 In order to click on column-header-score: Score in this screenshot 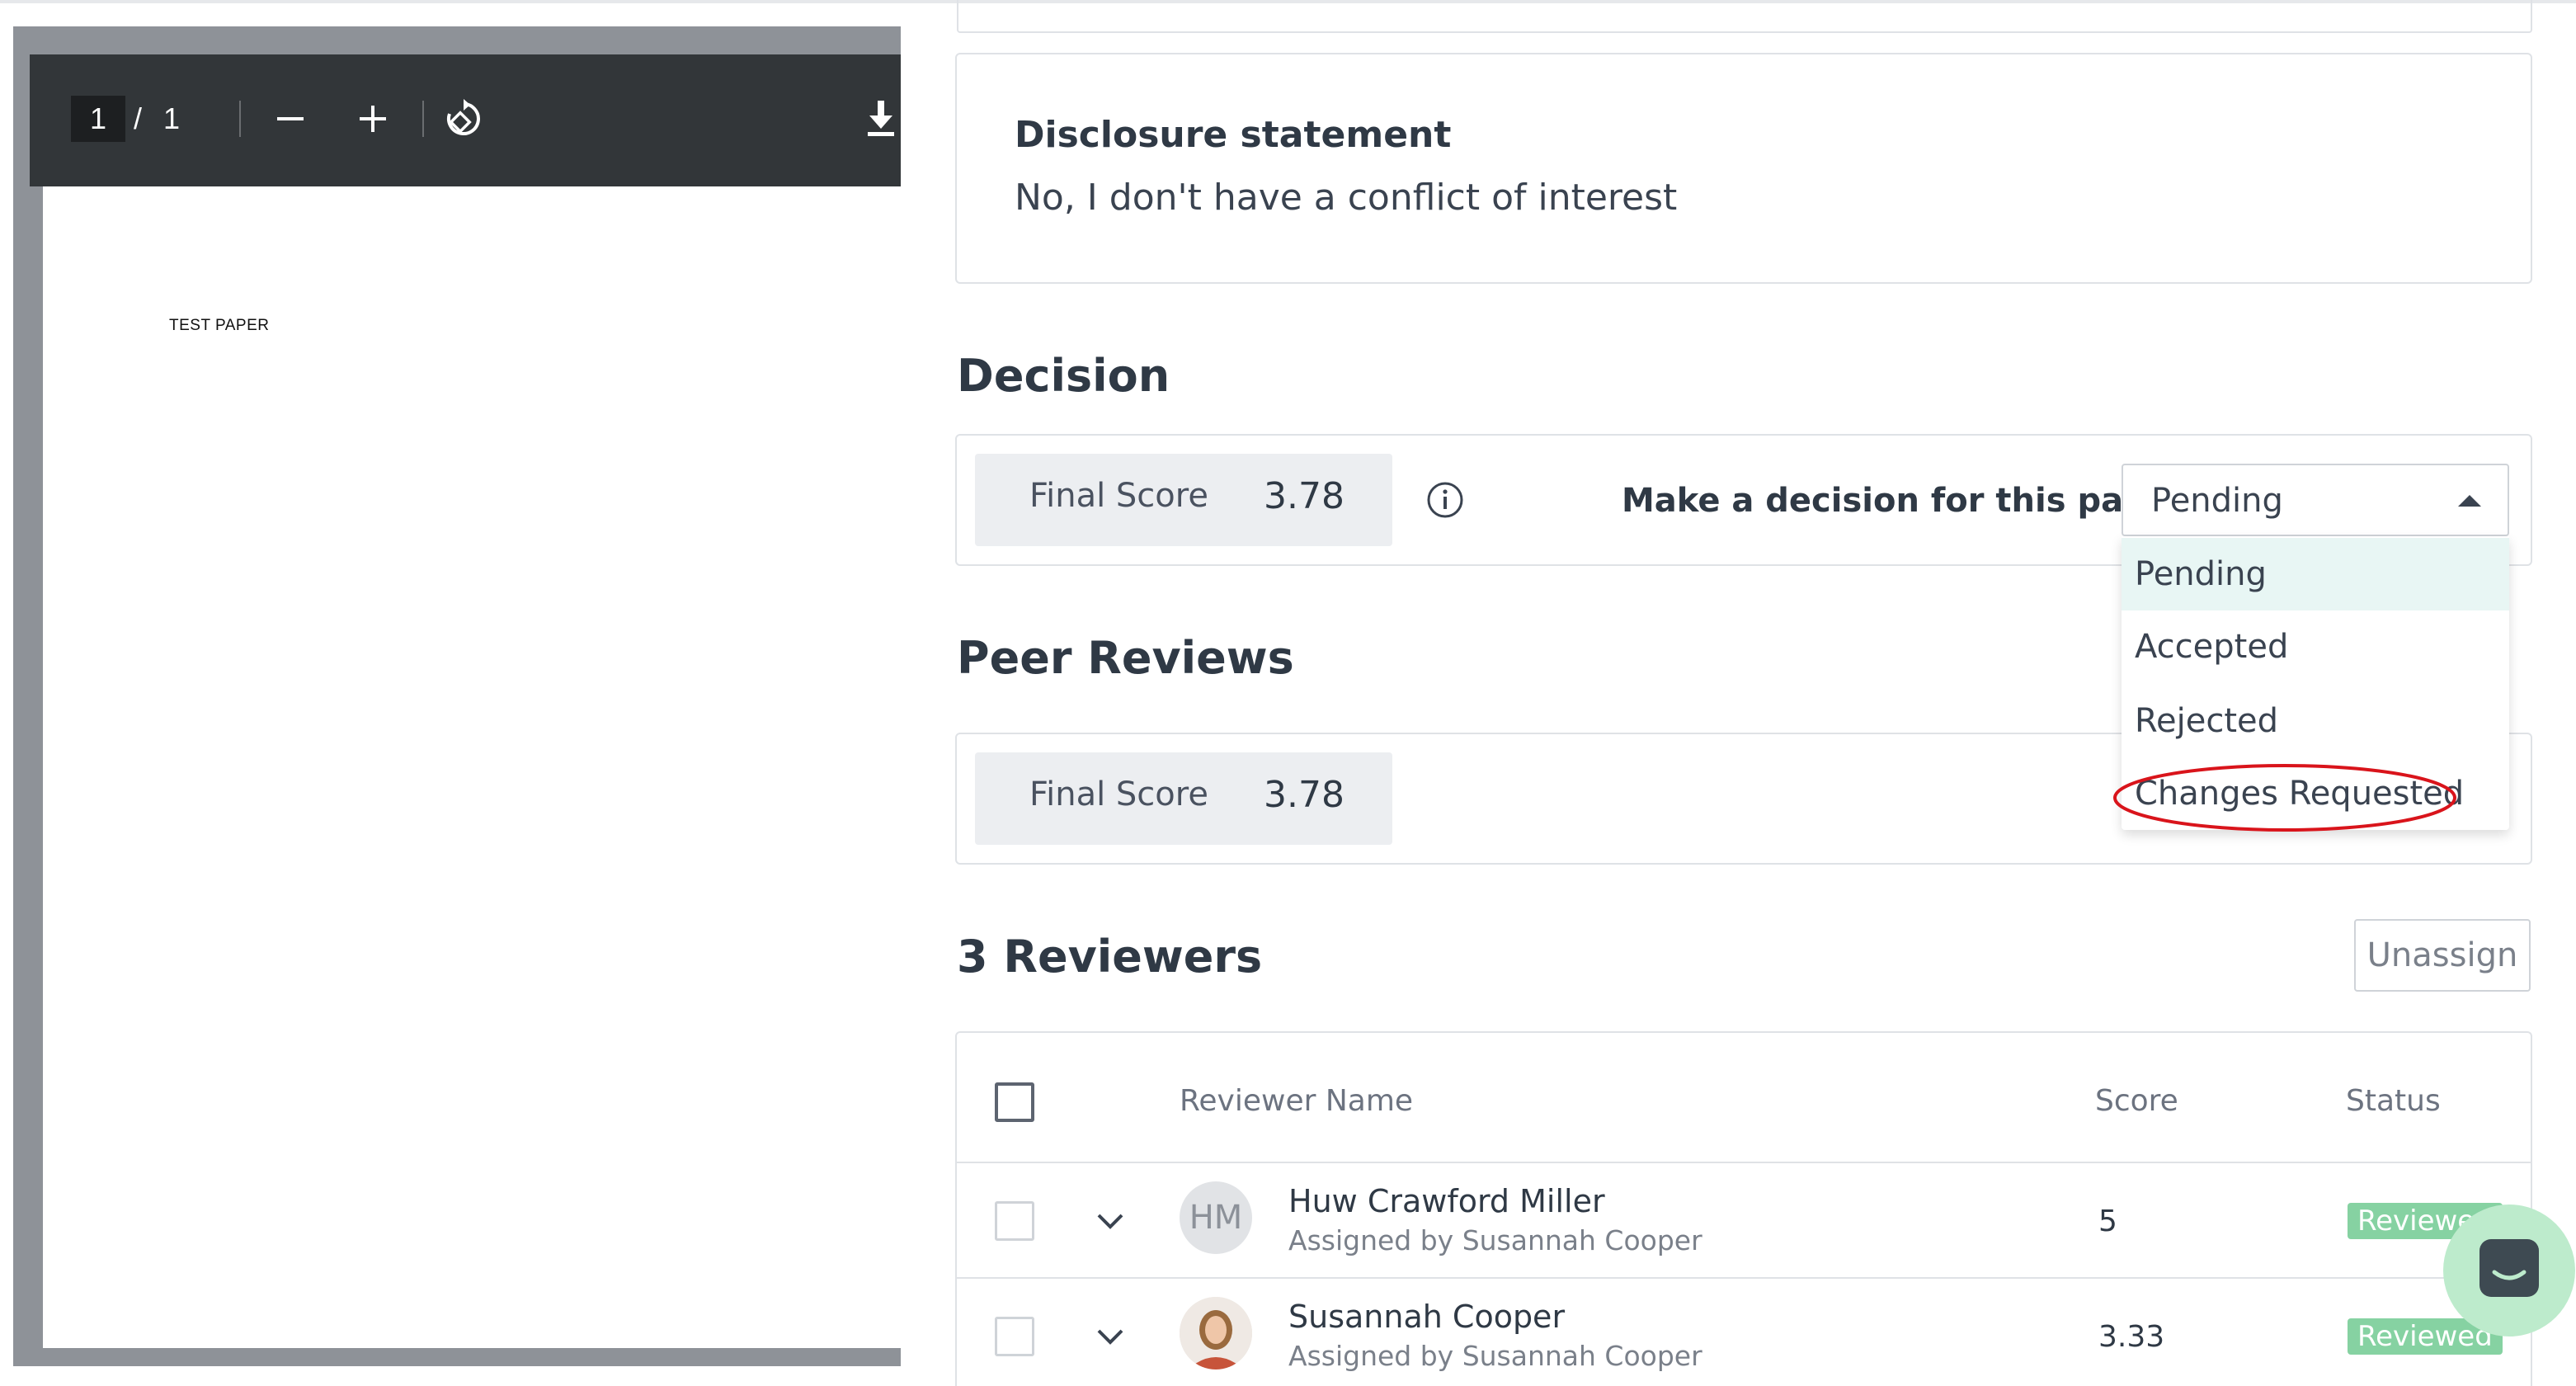, I will do `click(2136, 1101)`.